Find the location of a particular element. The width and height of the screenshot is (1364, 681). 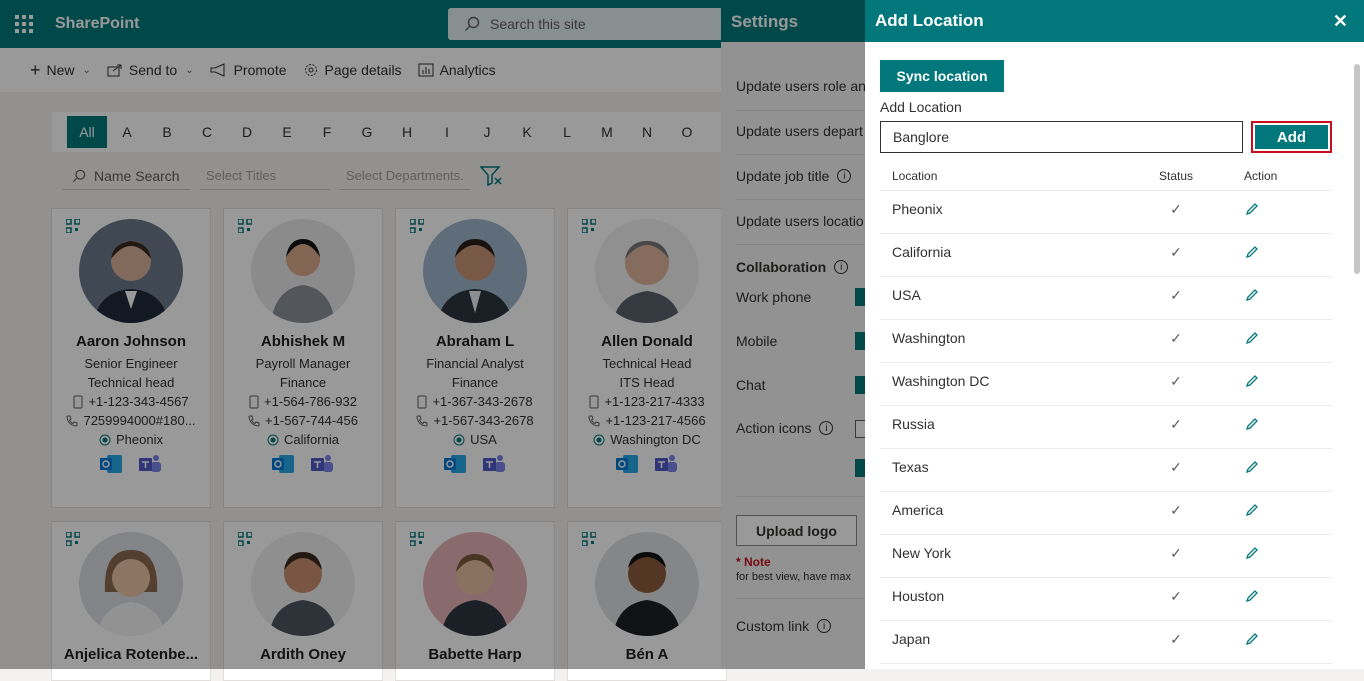

panel-scrollbar is located at coordinates (1357, 169).